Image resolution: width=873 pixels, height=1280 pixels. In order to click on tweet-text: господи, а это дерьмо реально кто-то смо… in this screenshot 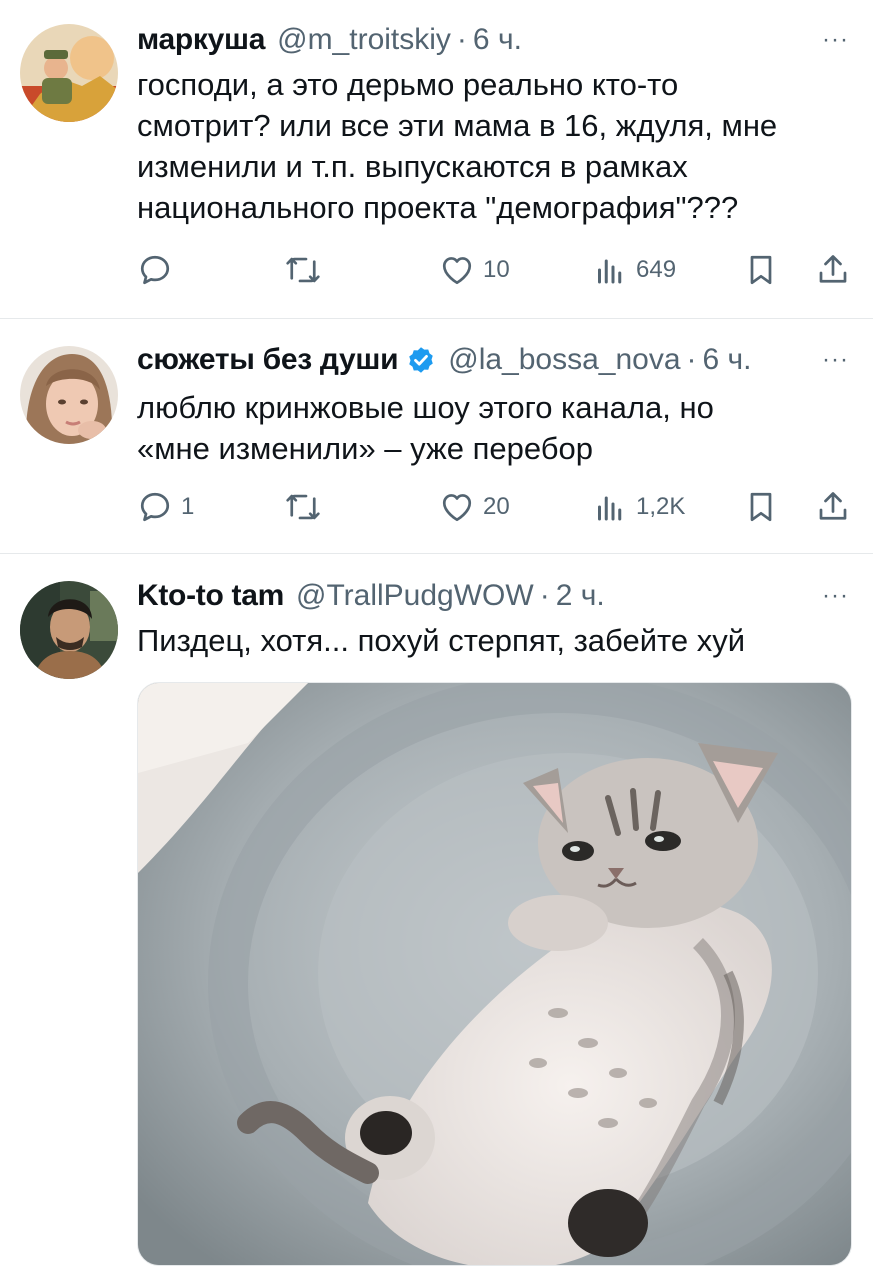, I will do `click(492, 146)`.